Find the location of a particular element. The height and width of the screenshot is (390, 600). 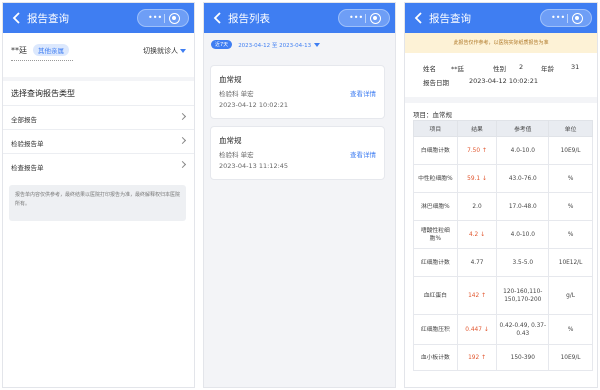

cell-result: 0.447 ↓ is located at coordinates (477, 329).